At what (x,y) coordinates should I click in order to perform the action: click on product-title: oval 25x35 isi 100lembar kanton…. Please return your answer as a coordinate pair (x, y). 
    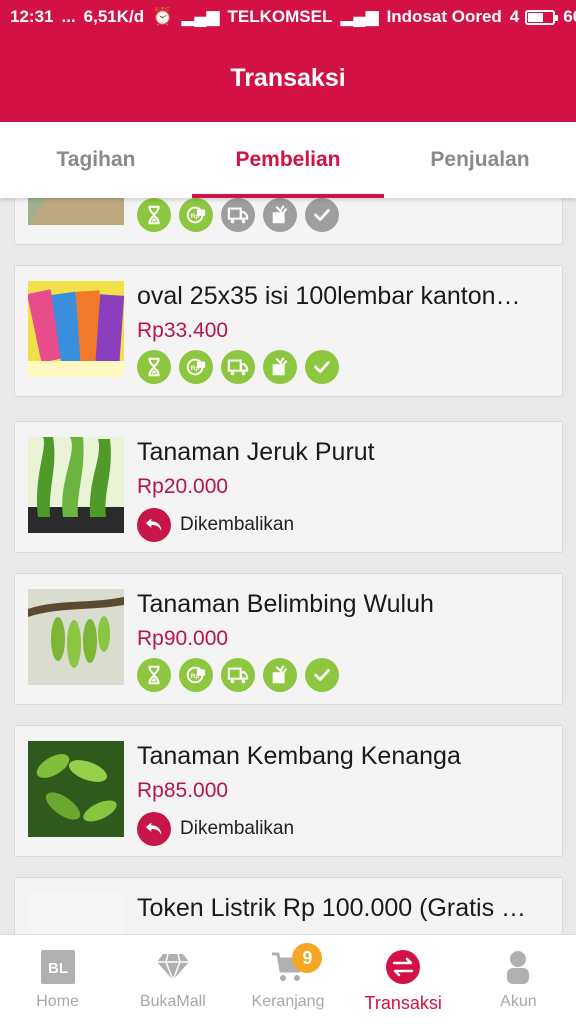
    Looking at the image, I should click on (329, 296).